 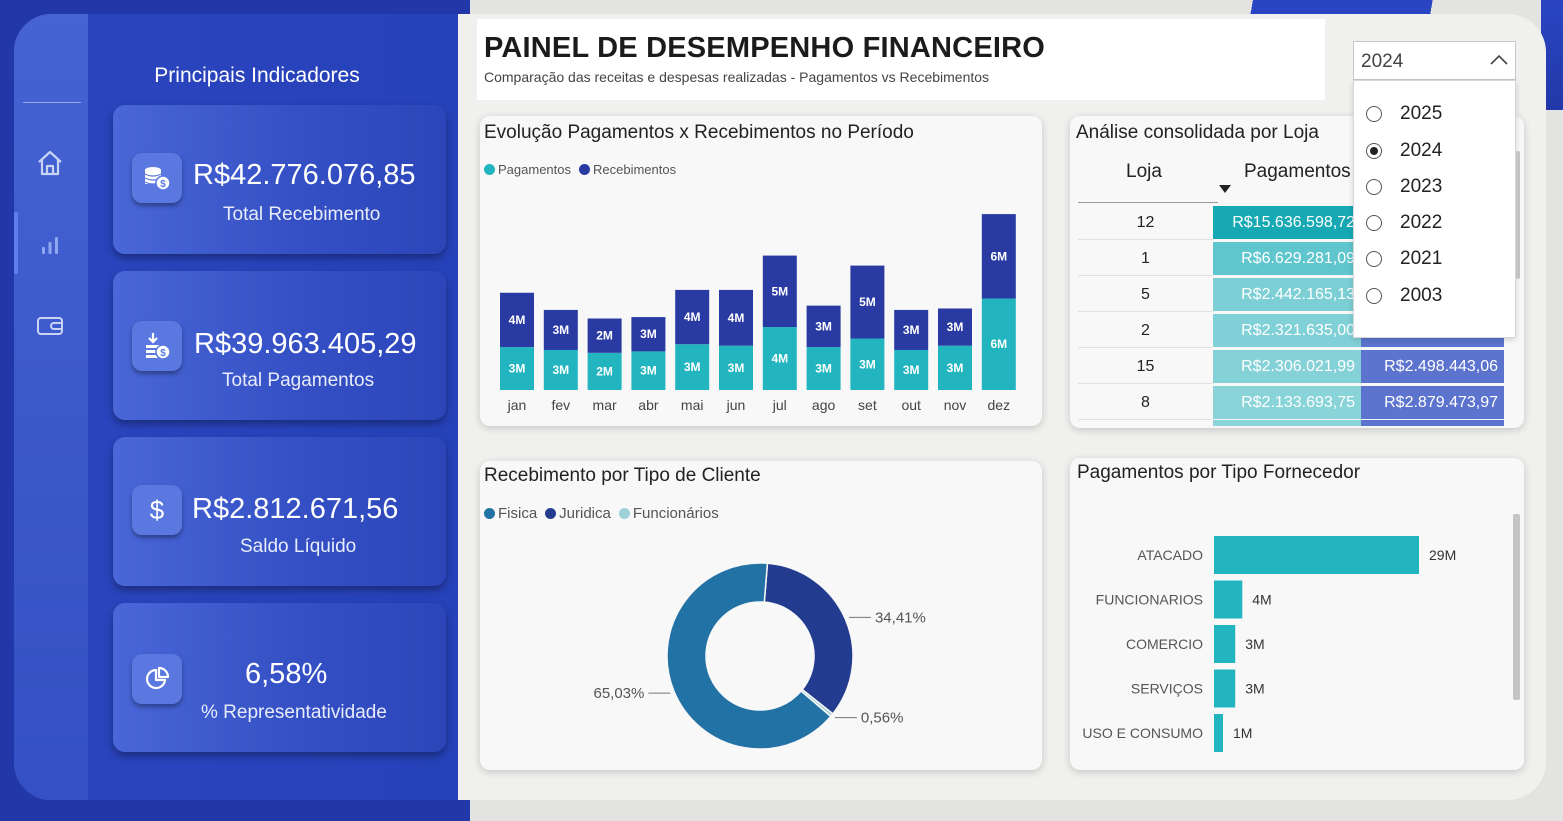 I want to click on row-dividers, so click(x=1145, y=312).